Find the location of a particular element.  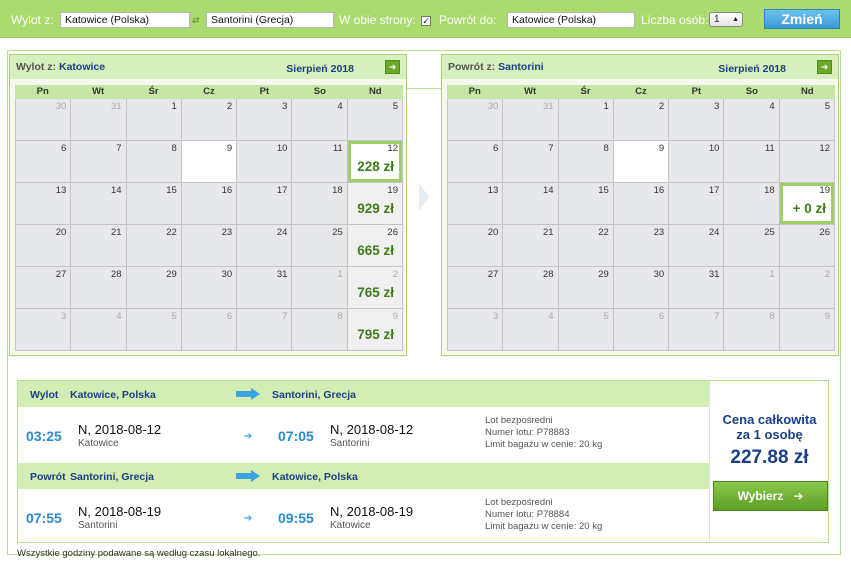

weekday-label: Pt is located at coordinates (696, 91).